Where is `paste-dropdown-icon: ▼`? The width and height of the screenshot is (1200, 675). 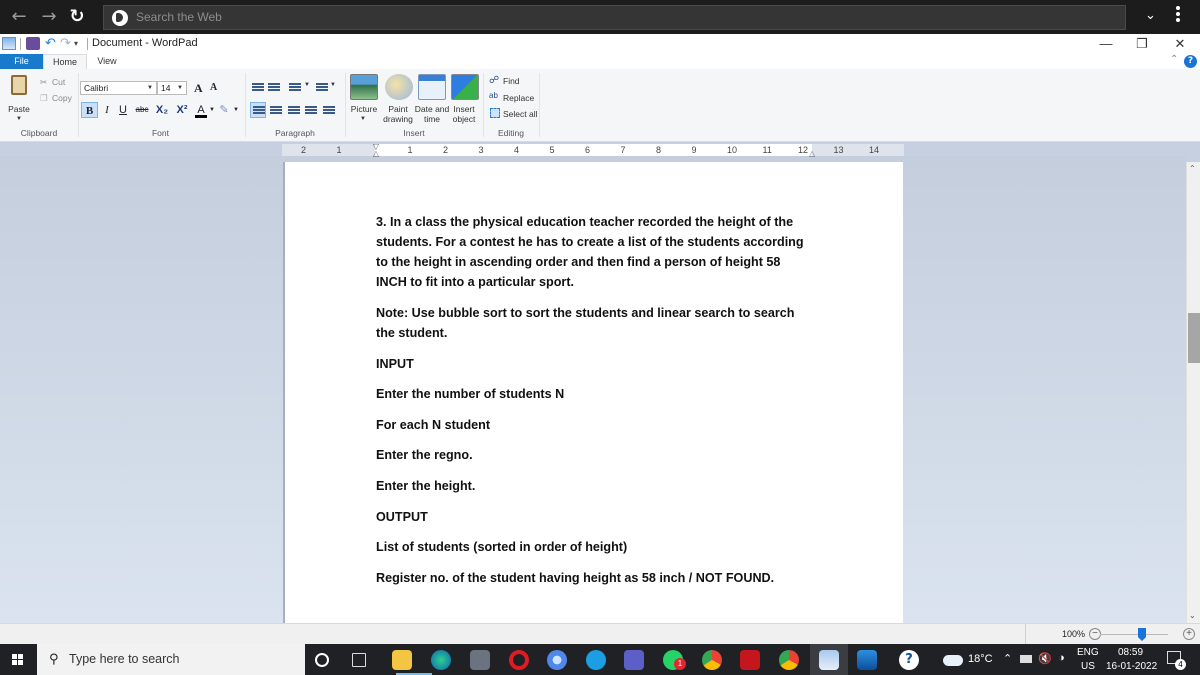
paste-dropdown-icon: ▼ is located at coordinates (19, 119).